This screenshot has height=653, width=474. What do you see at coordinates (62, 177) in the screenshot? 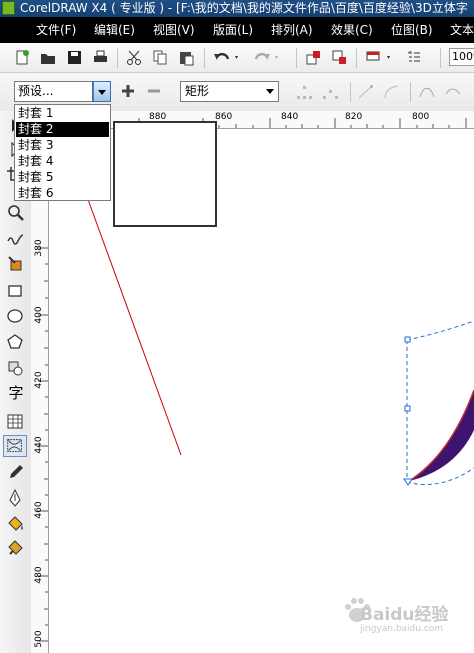
I see `preset-option: 封套 5` at bounding box center [62, 177].